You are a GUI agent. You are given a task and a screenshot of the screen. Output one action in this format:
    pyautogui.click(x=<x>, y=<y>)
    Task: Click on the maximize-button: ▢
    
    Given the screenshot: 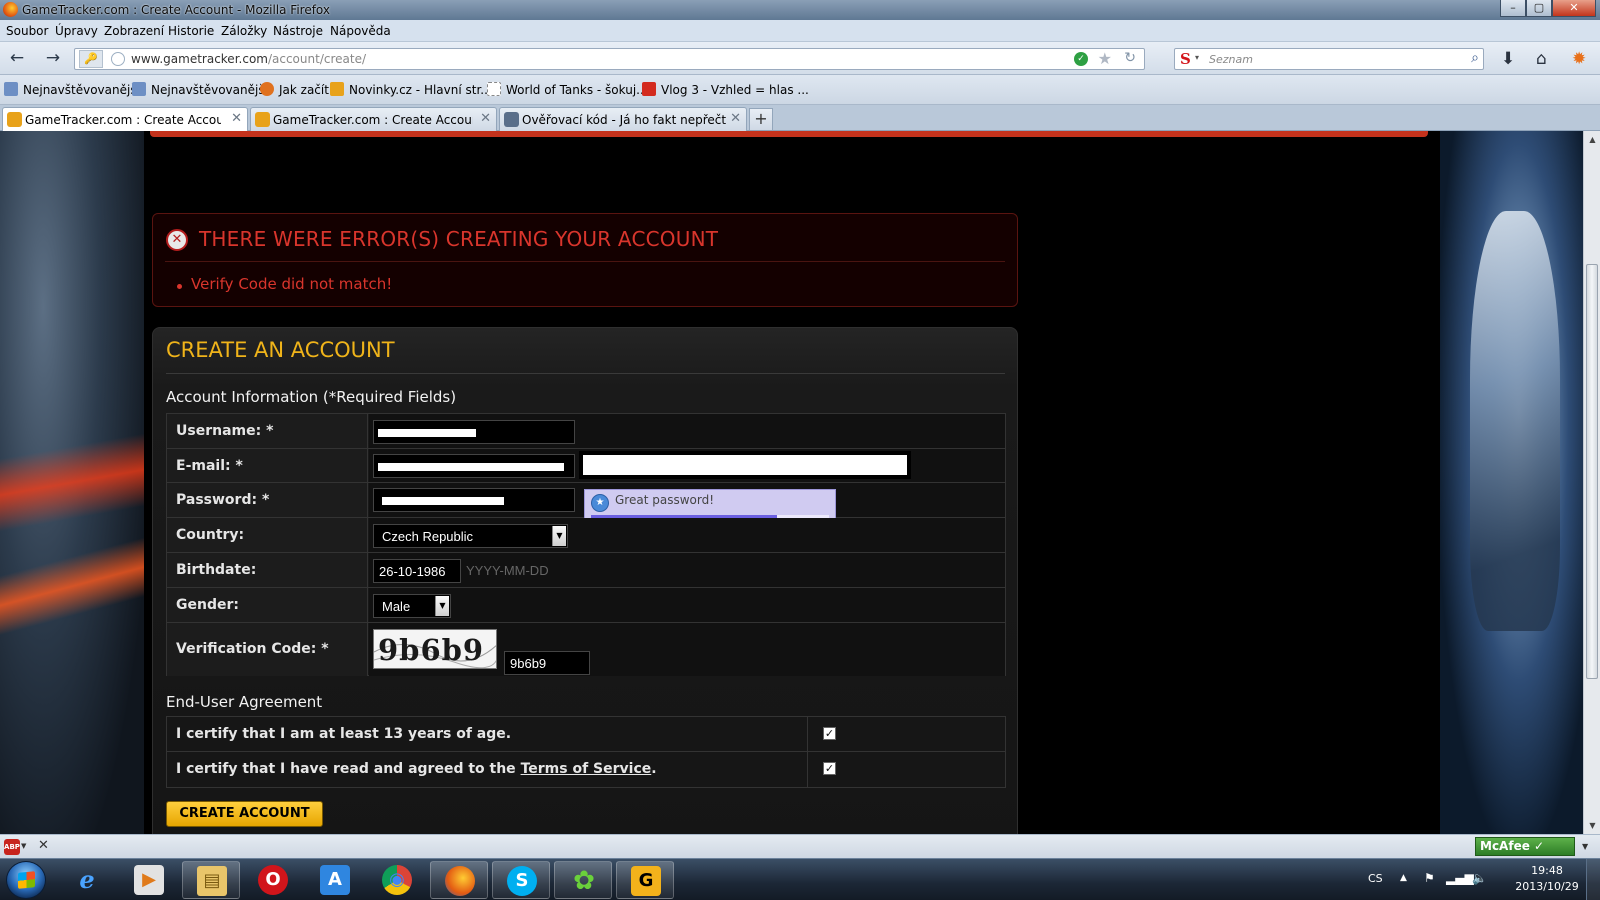 What is the action you would take?
    pyautogui.click(x=1539, y=8)
    